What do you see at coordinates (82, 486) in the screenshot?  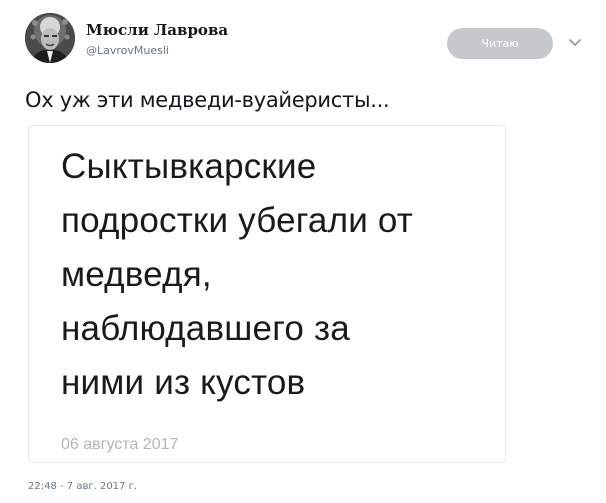 I see `tweet-timestamp: 22:48 - 7 авг. 2017 г.` at bounding box center [82, 486].